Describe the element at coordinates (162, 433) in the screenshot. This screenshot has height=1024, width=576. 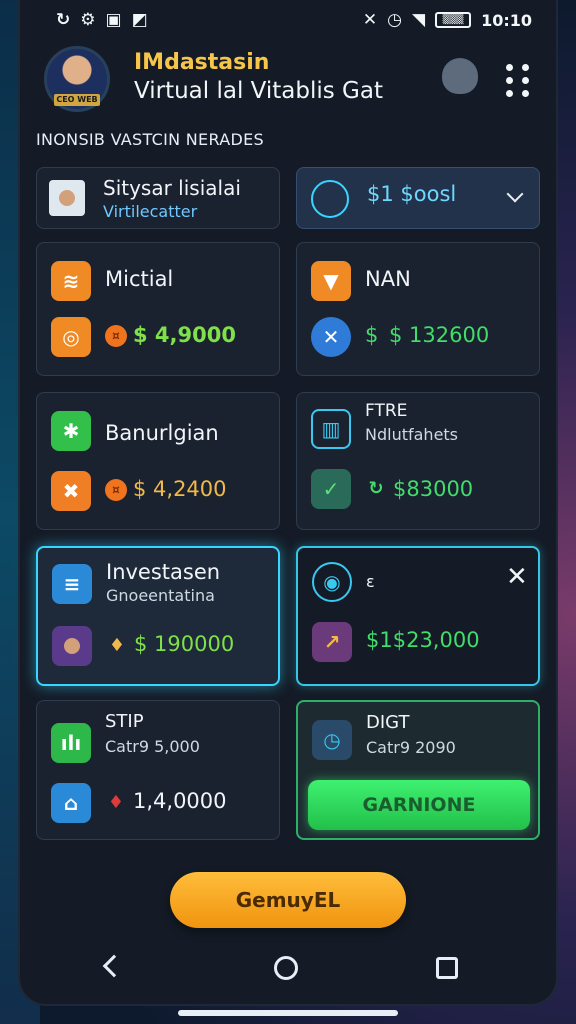
I see `card-title: Banurlgian` at that location.